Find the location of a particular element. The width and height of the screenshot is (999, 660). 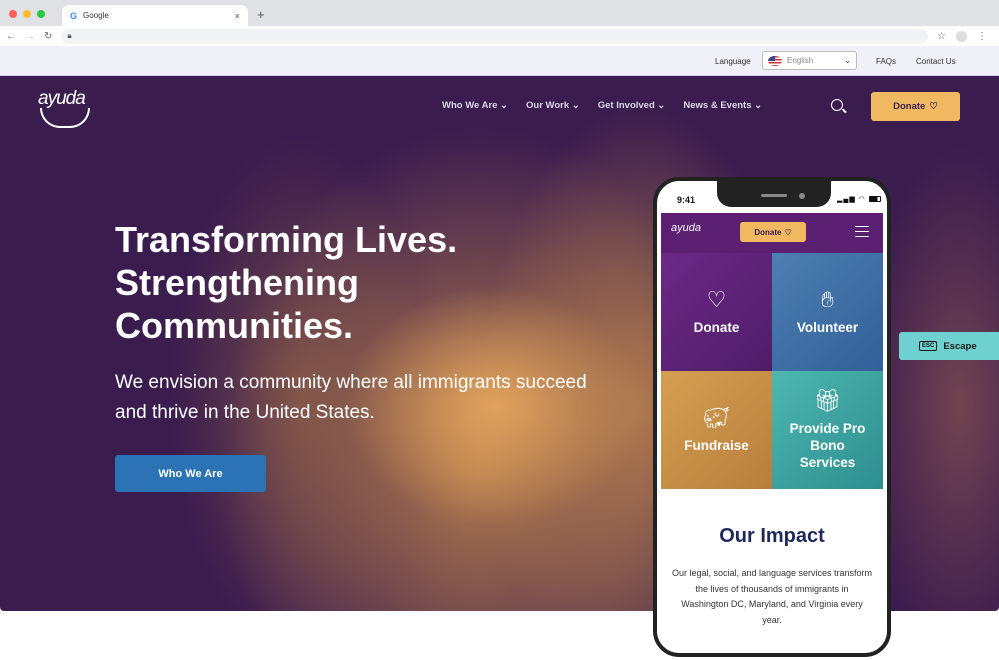

utility-bar: Language English ⌄ FAQs Contact Us is located at coordinates (499, 61).